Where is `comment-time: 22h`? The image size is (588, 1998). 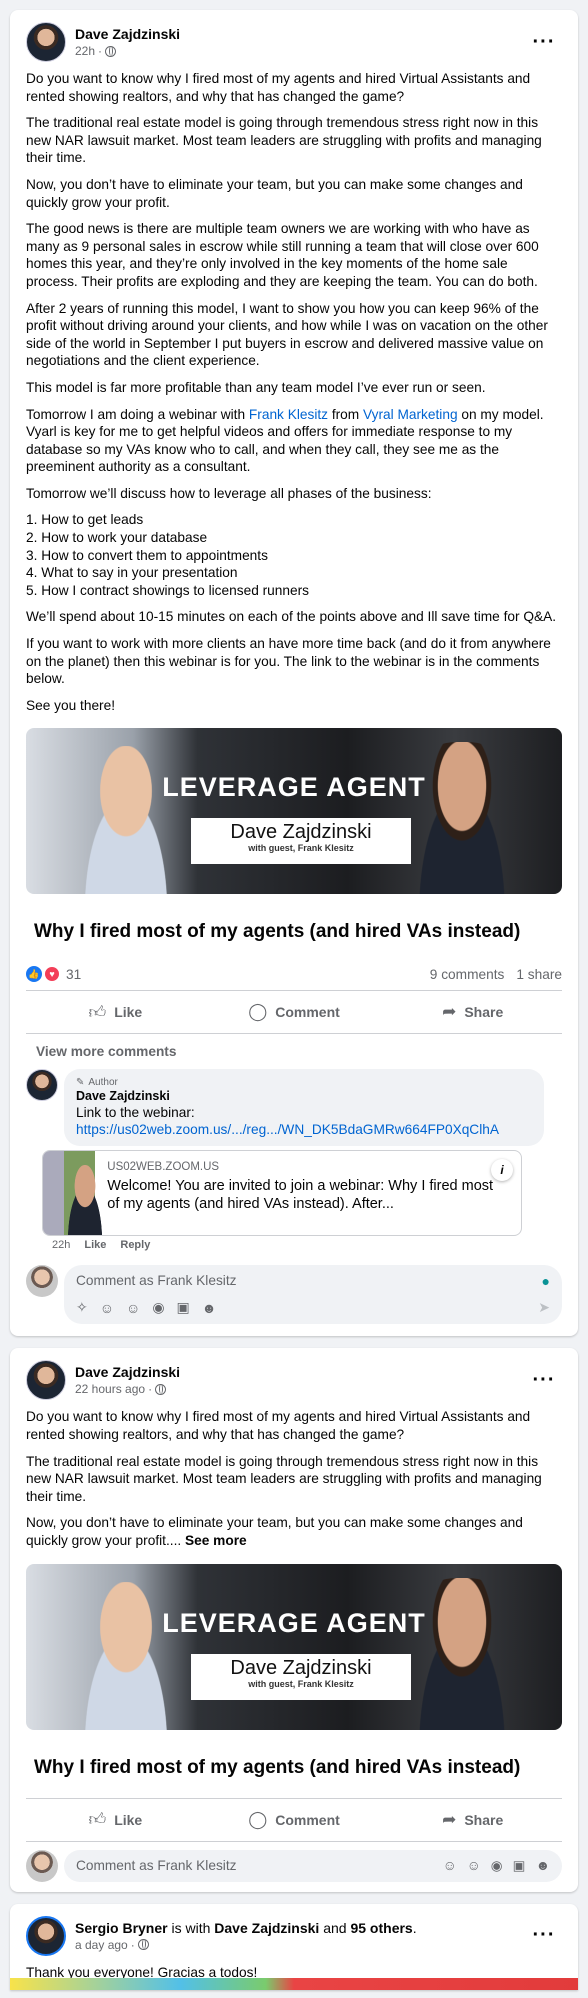 comment-time: 22h is located at coordinates (61, 1245).